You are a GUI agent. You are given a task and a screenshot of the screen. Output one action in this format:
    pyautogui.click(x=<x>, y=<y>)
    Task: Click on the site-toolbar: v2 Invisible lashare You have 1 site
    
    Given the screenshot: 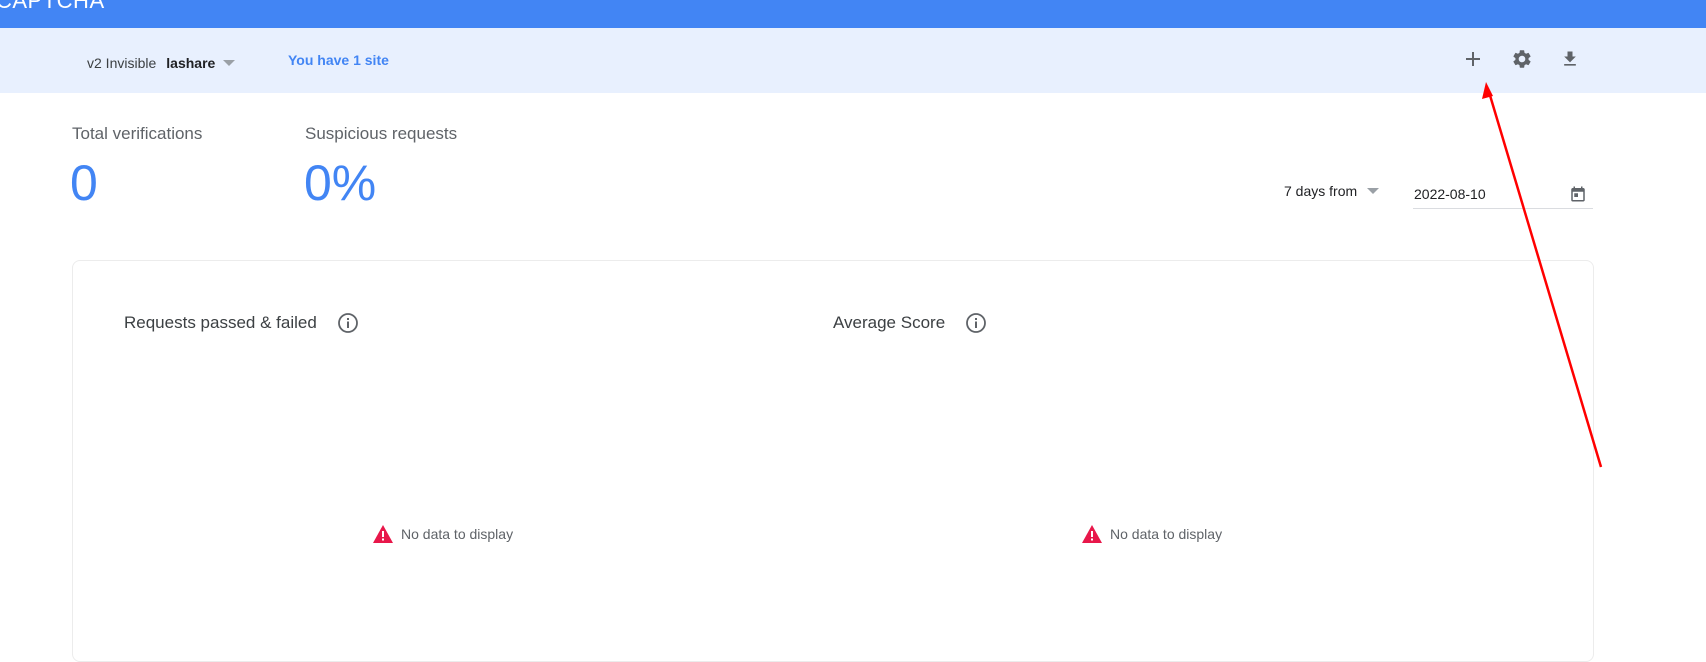 What is the action you would take?
    pyautogui.click(x=853, y=60)
    